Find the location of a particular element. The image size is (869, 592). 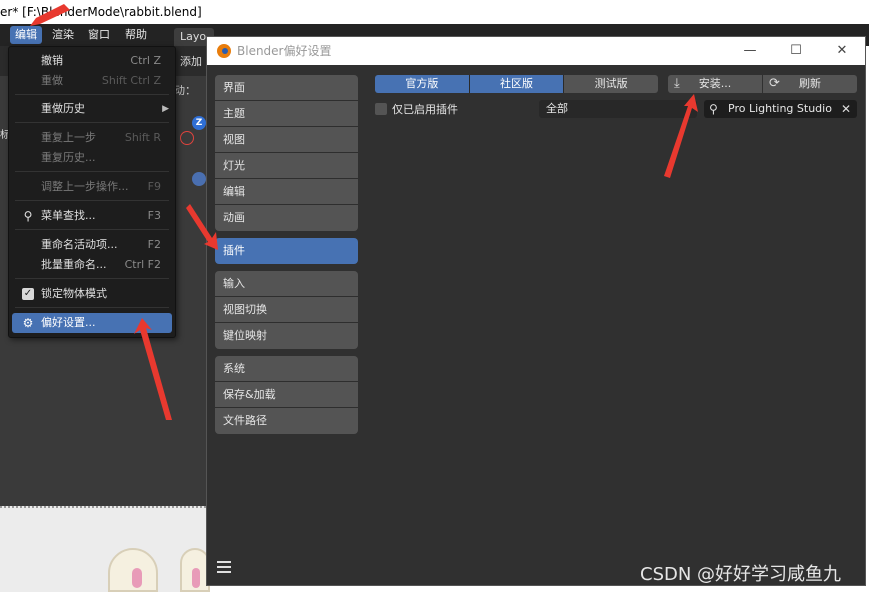

rename-active-shortcut: F2 is located at coordinates (154, 244).